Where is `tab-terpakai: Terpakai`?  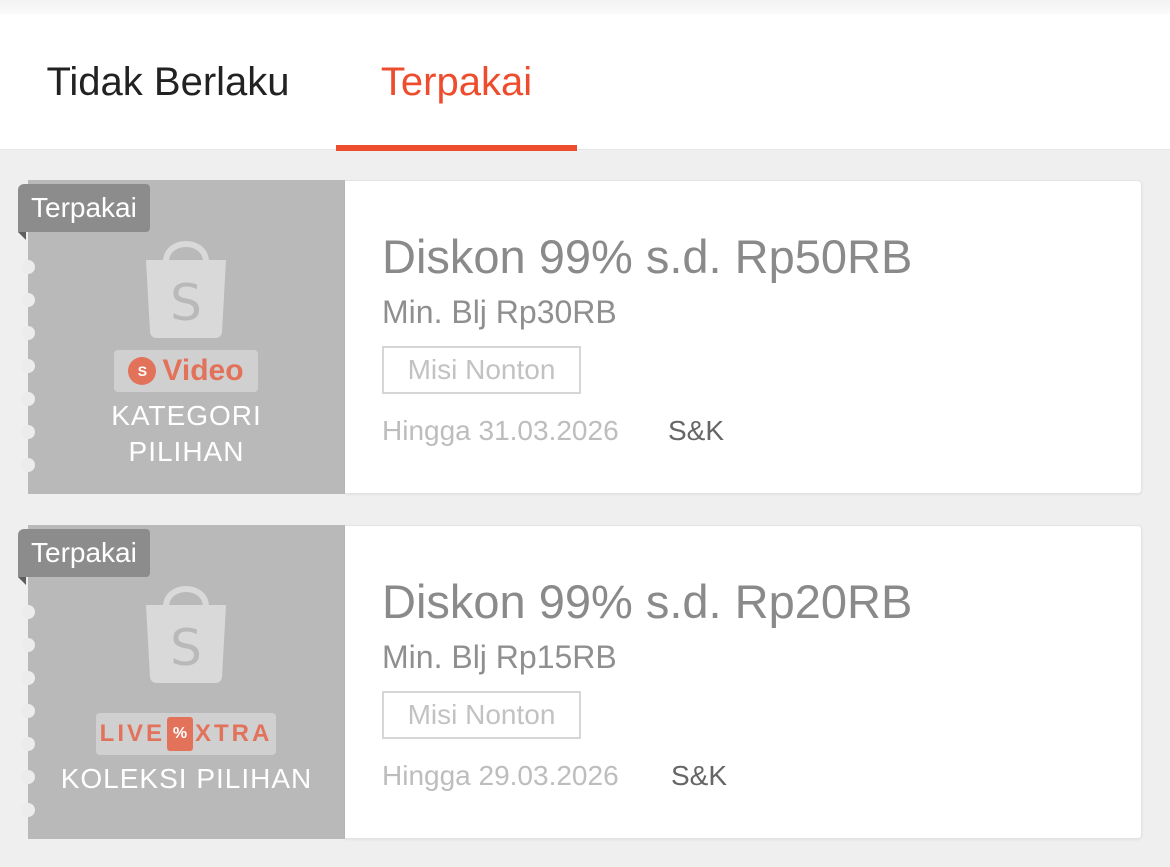 tab-terpakai: Terpakai is located at coordinates (456, 82).